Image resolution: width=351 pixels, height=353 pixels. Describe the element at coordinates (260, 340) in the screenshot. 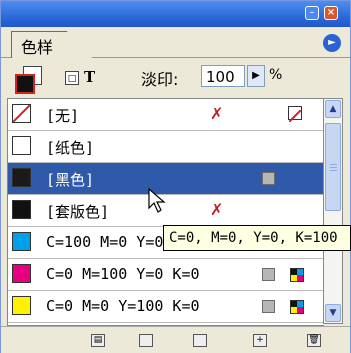

I see `new-swatch-icon: +` at that location.